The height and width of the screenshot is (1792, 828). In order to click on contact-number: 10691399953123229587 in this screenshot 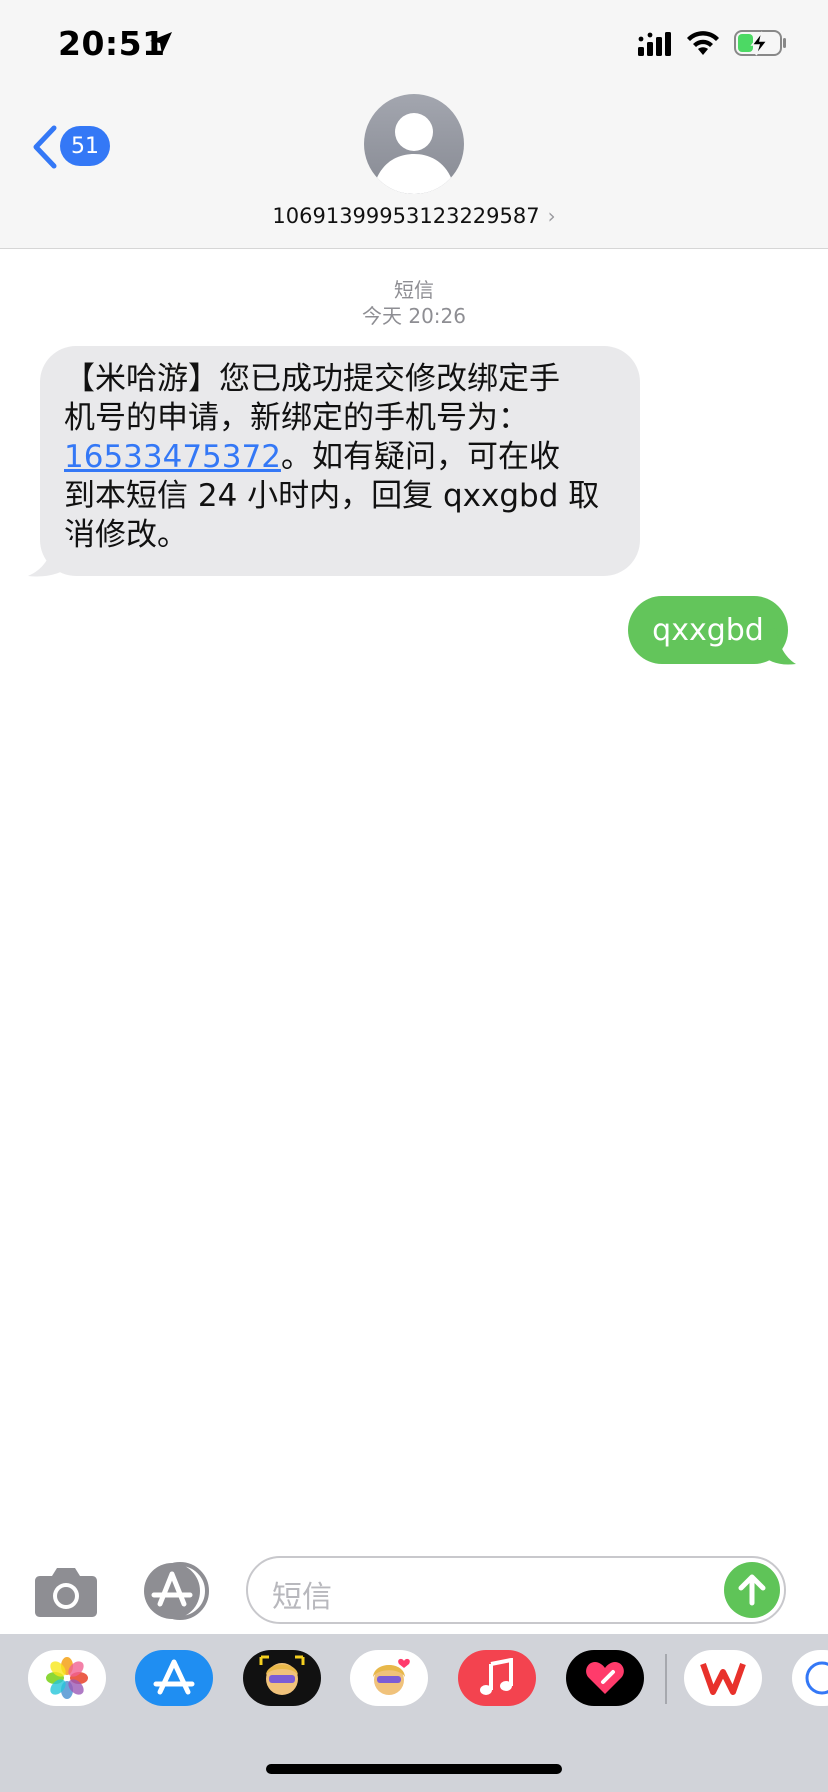, I will do `click(406, 216)`.